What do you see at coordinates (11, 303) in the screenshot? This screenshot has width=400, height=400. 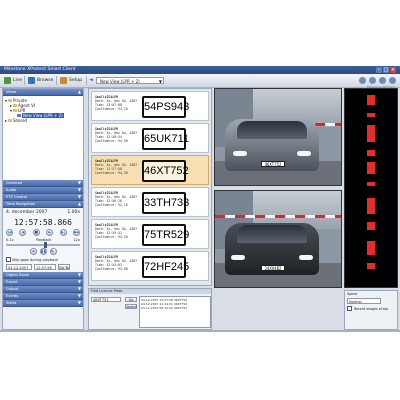 I see `section-label: Alerts` at bounding box center [11, 303].